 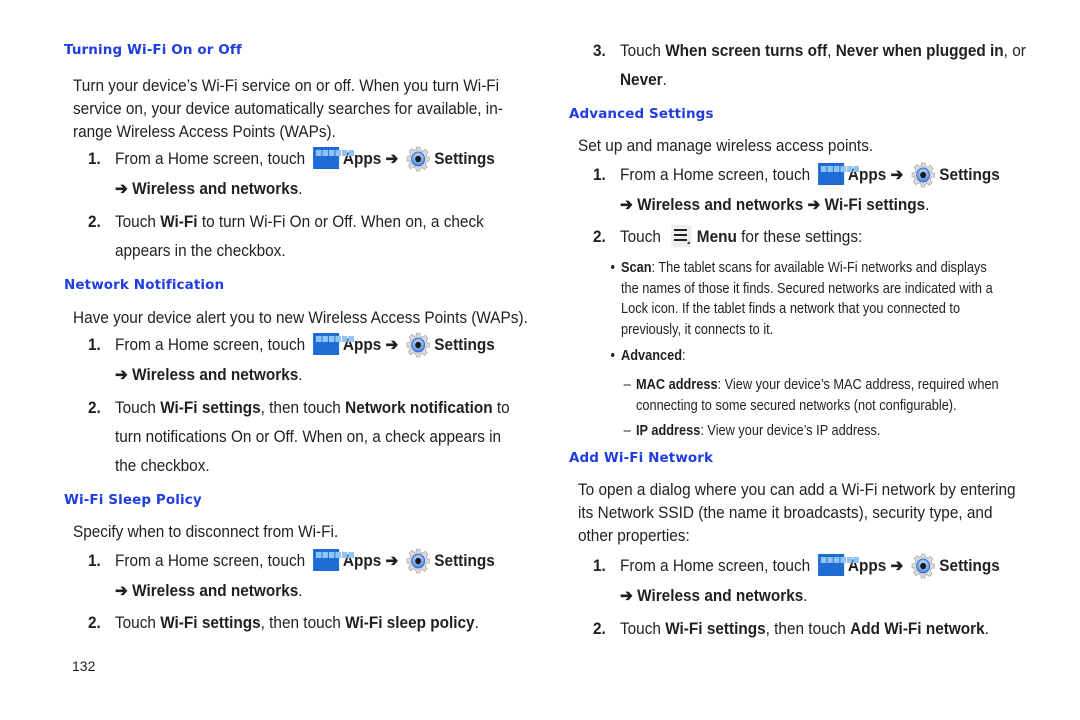 What do you see at coordinates (641, 458) in the screenshot?
I see `section-heading-add-wifi-network: Add Wi-Fi Network` at bounding box center [641, 458].